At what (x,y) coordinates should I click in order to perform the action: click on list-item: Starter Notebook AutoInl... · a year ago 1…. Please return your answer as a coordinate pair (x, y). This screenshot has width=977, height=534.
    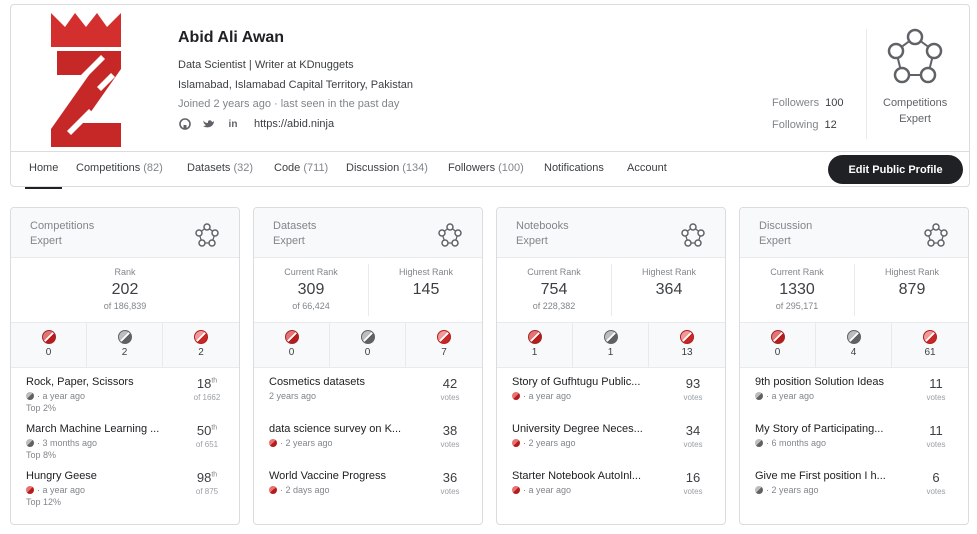
    Looking at the image, I should click on (611, 484).